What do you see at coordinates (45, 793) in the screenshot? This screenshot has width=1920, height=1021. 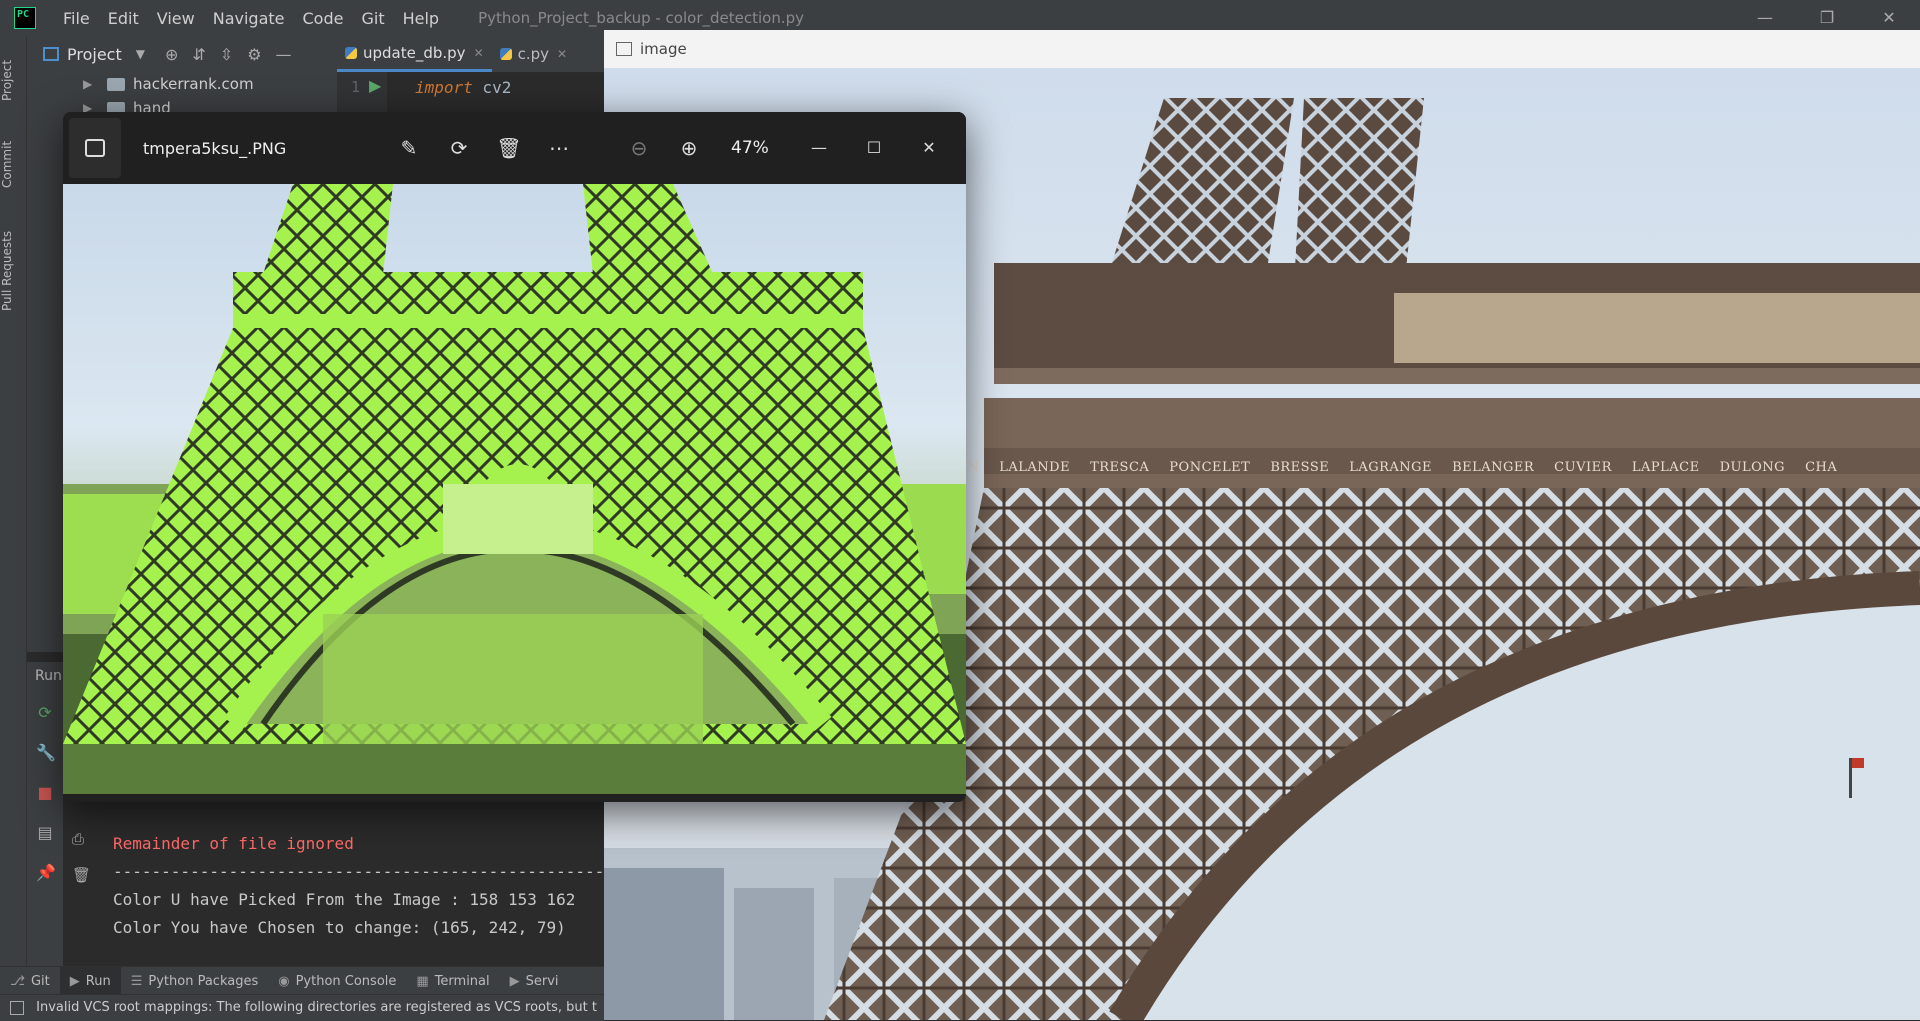 I see `stop-icon: ■` at bounding box center [45, 793].